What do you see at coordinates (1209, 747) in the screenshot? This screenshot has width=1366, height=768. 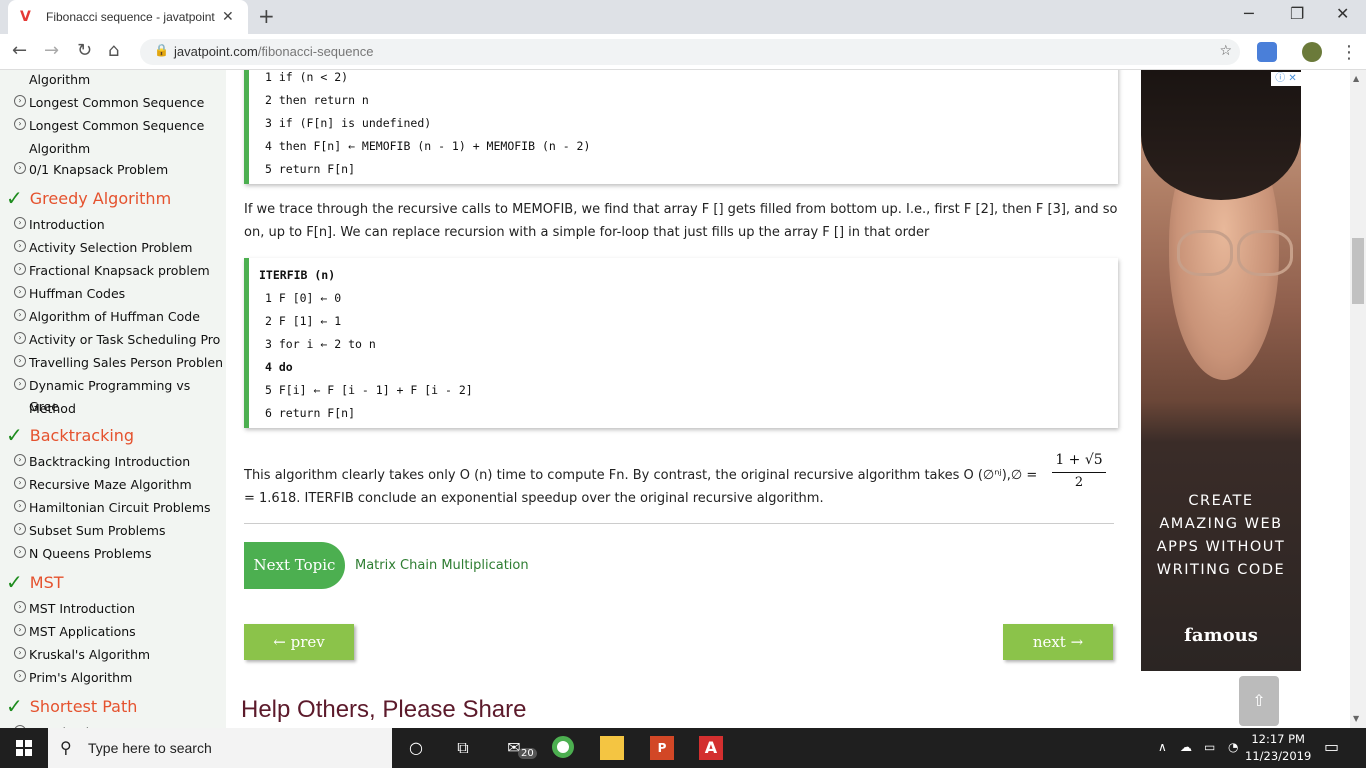 I see `battery-icon: ▭` at bounding box center [1209, 747].